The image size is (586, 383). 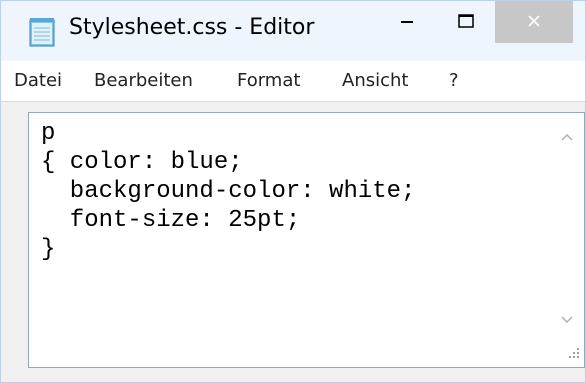 I want to click on window-title: Stylesheet.css - Editor, so click(x=192, y=27).